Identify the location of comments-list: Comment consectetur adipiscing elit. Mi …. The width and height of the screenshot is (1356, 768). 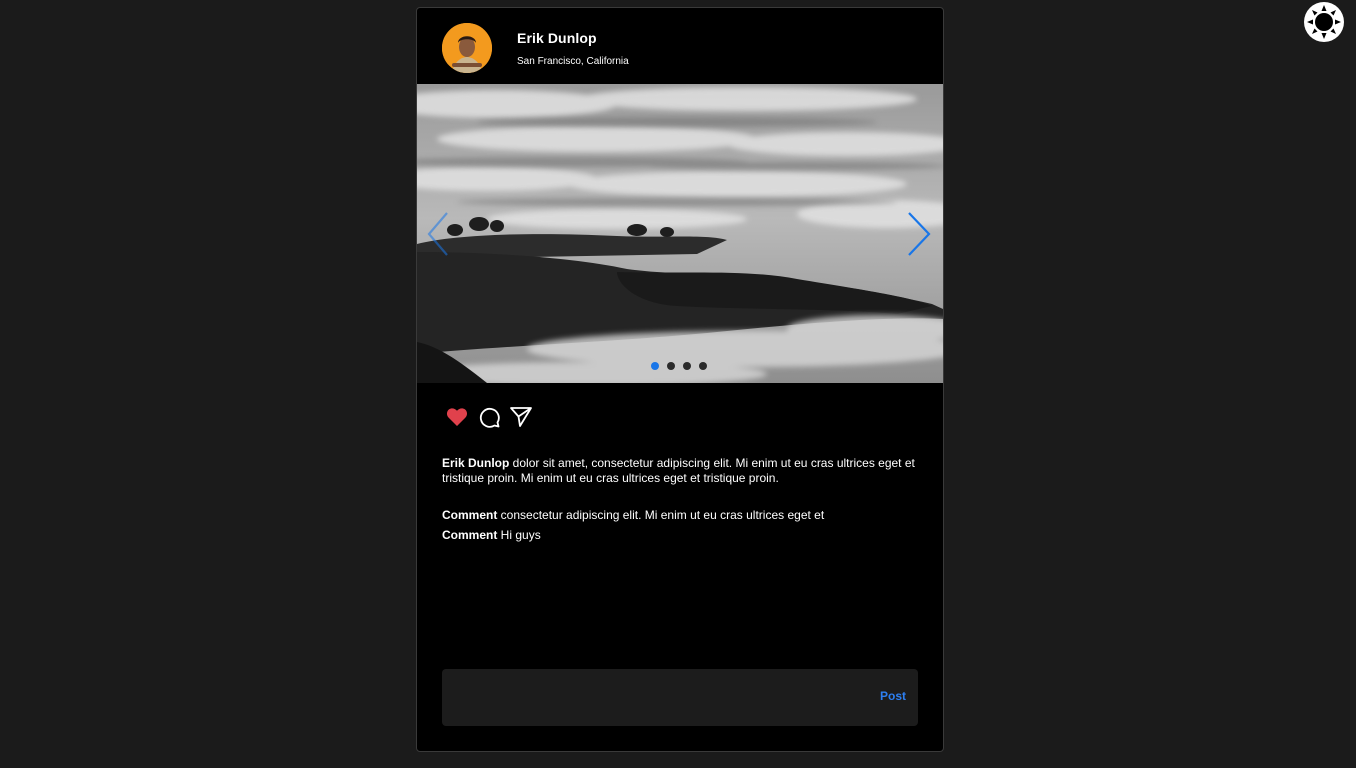
(680, 528).